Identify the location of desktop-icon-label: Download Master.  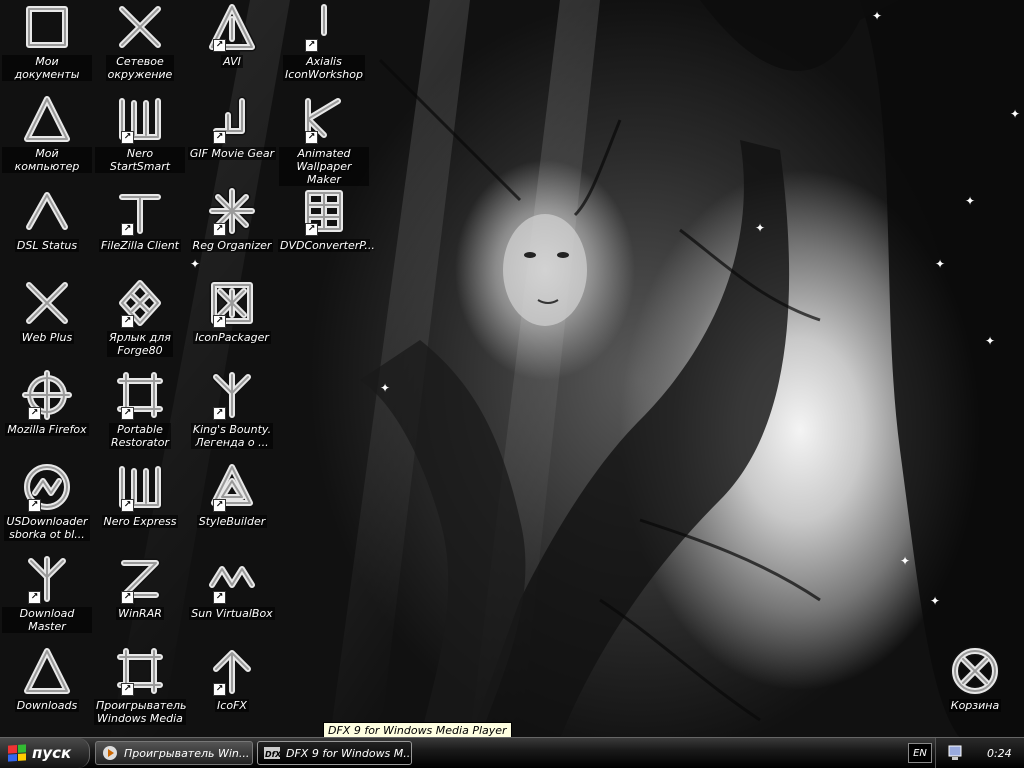
(47, 620).